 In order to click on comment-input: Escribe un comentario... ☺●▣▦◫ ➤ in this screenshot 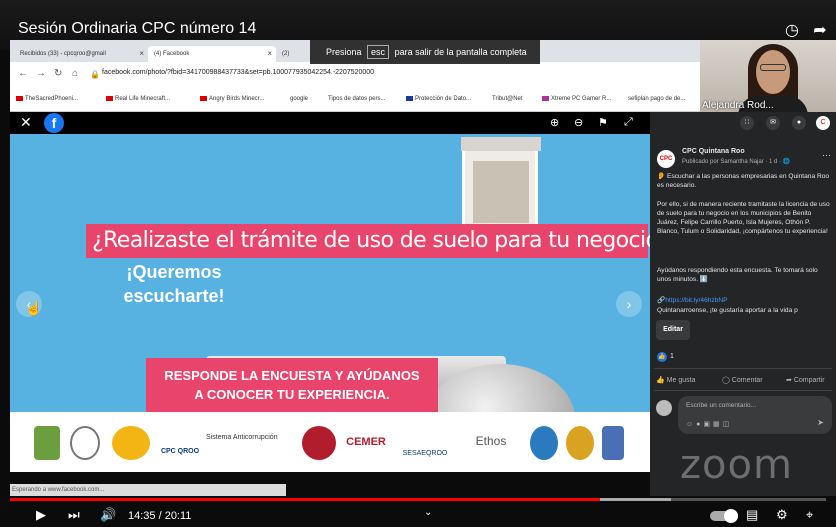, I will do `click(755, 415)`.